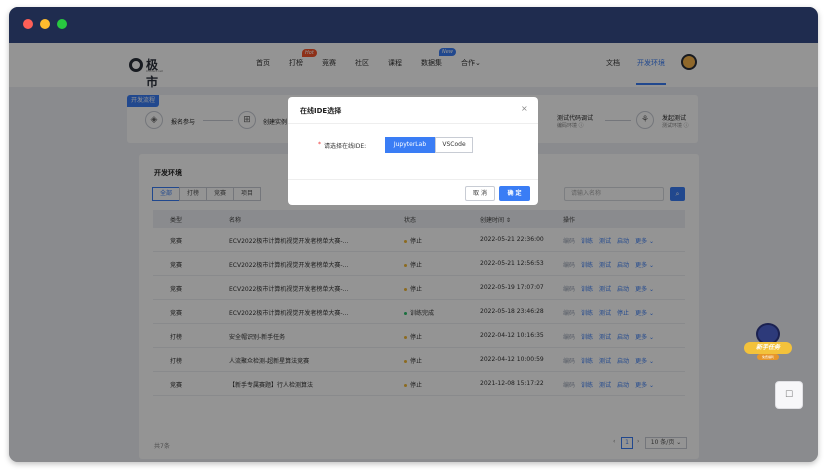  What do you see at coordinates (524, 108) in the screenshot?
I see `close-icon: ×` at bounding box center [524, 108].